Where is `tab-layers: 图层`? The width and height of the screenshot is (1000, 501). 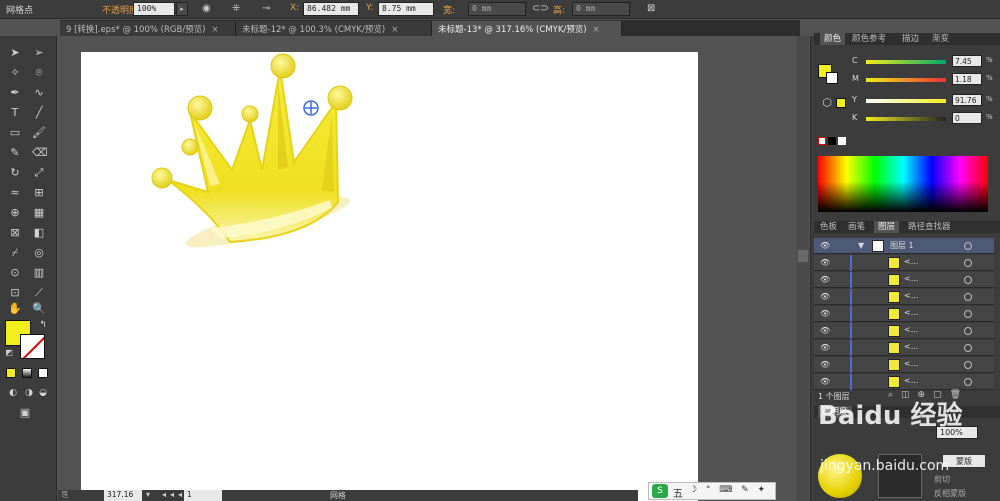 tab-layers: 图层 is located at coordinates (887, 227).